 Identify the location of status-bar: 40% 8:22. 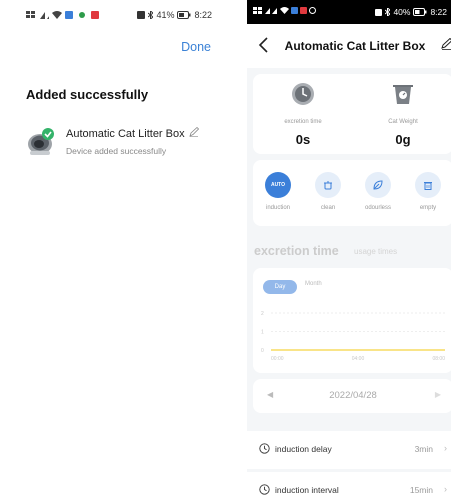
(349, 12).